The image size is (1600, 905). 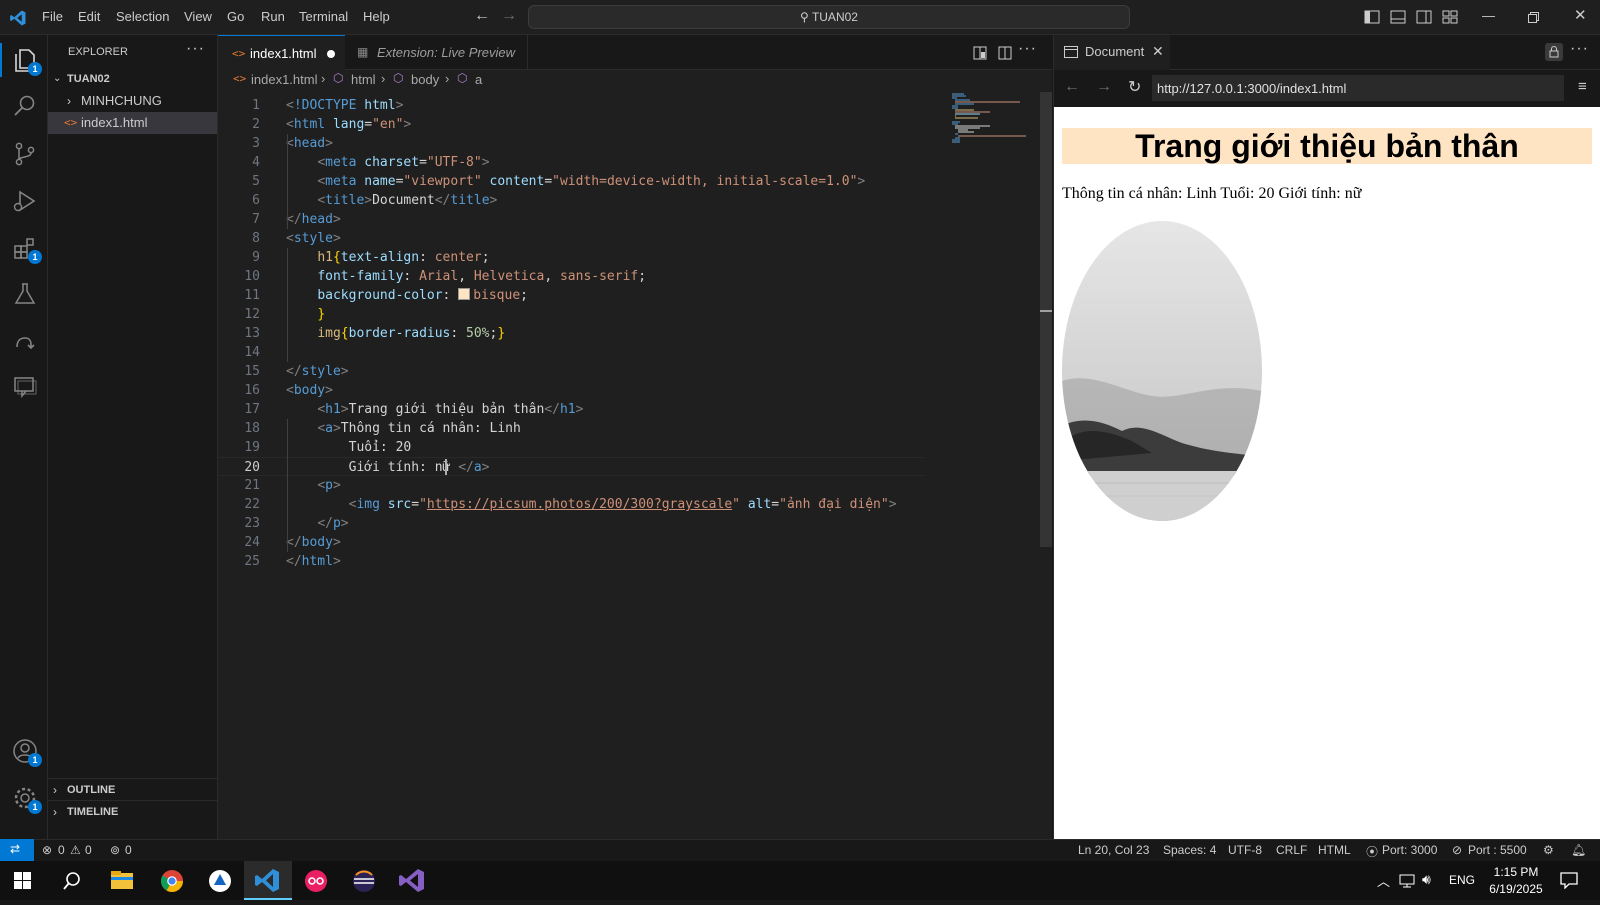 What do you see at coordinates (571, 314) in the screenshot?
I see `code-line: 12 }` at bounding box center [571, 314].